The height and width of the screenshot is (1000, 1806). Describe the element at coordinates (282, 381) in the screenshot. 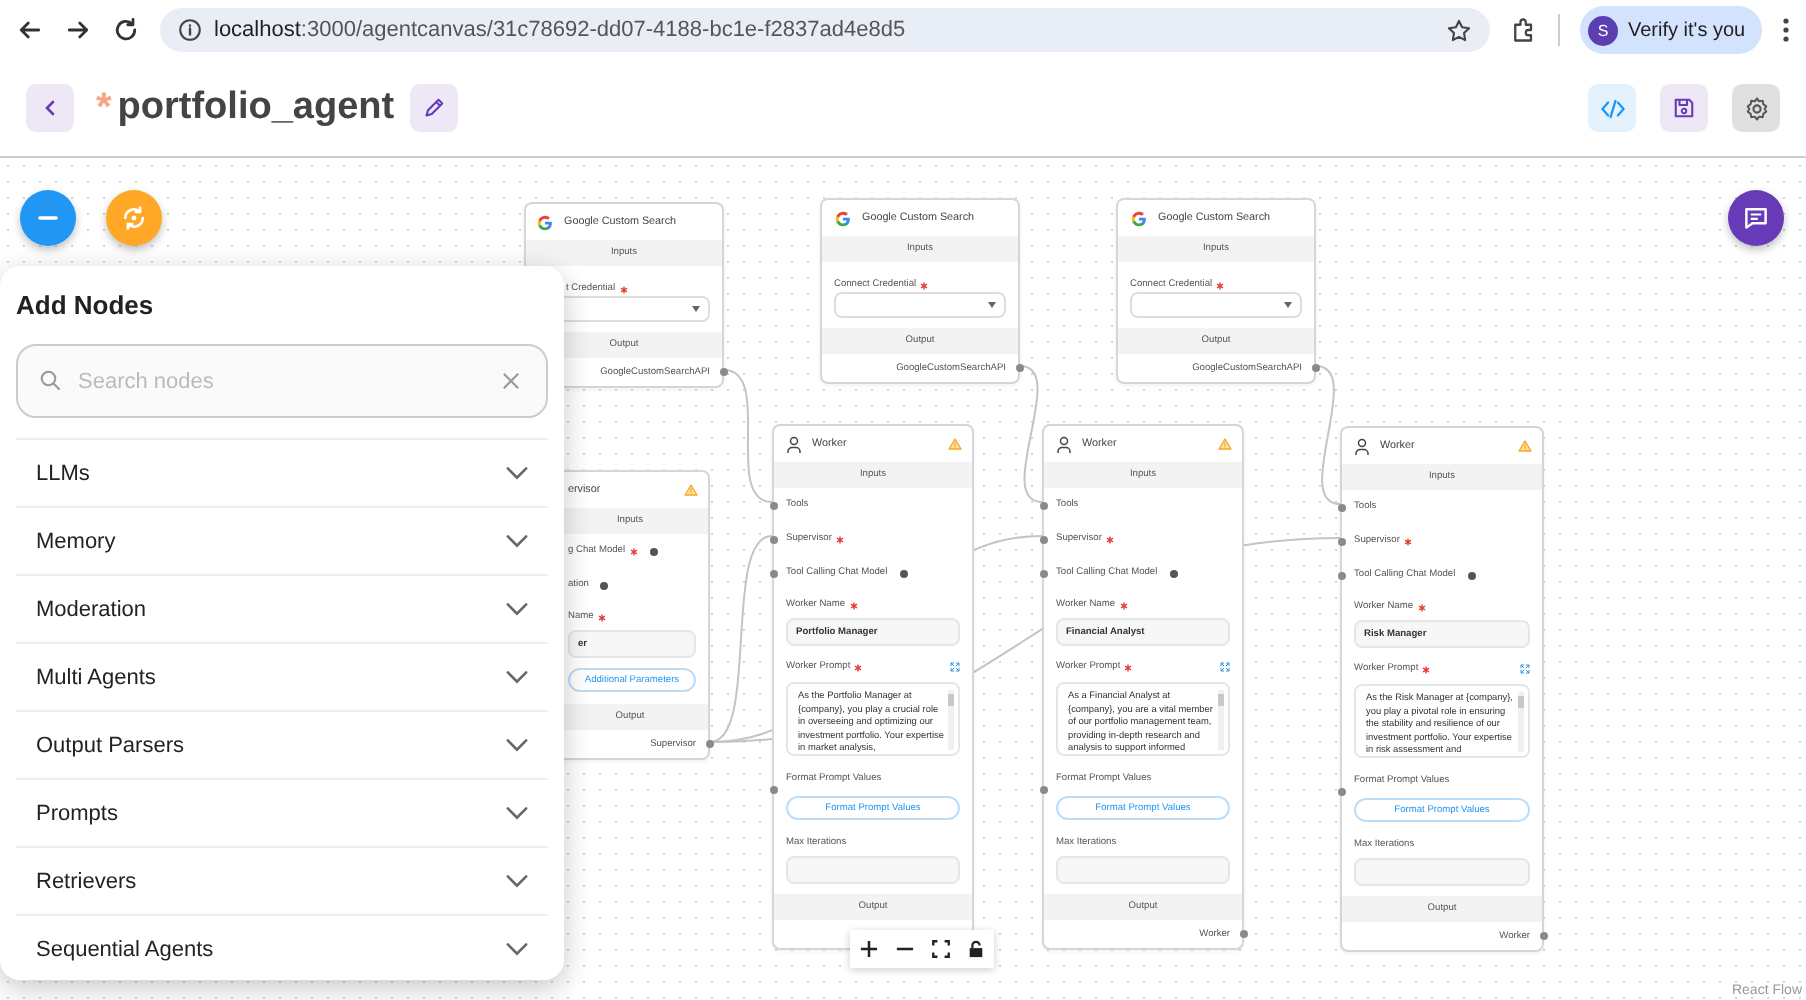

I see `search-field: Search nodes` at that location.